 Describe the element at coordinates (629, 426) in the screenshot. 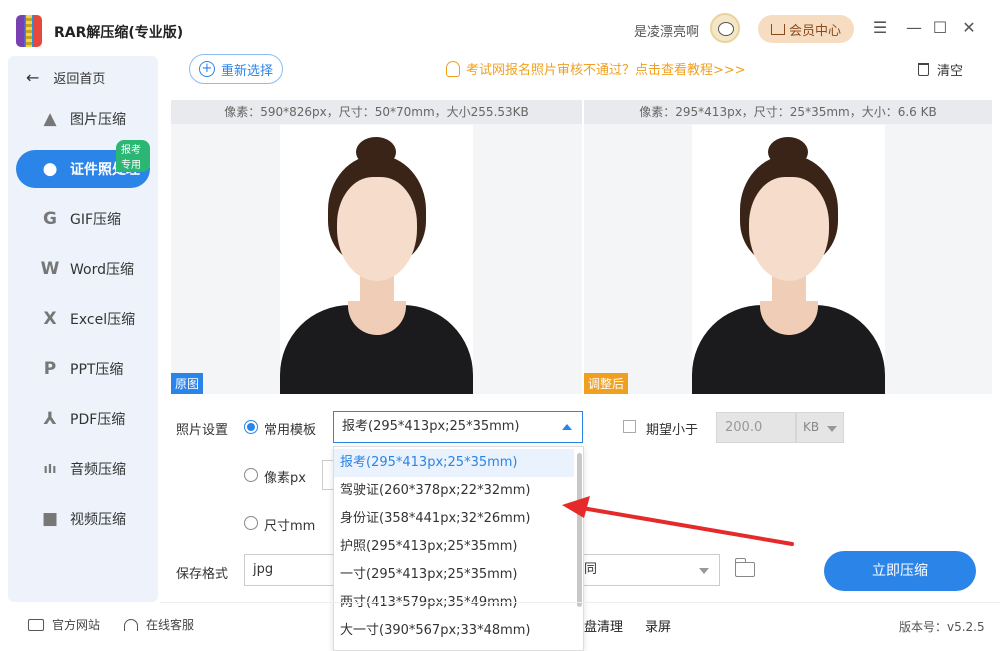

I see `size-limit-checkbox` at that location.